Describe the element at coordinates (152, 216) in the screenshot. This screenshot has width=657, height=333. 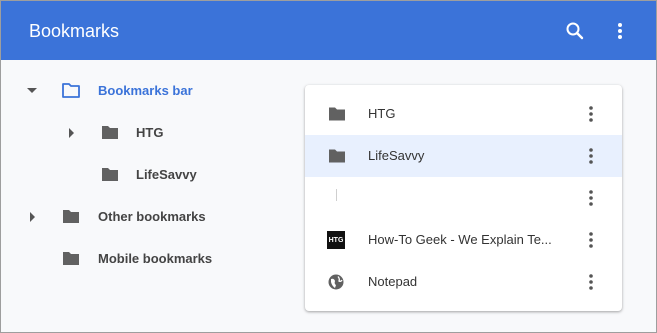
I see `tree-item-label: Other bookmarks` at that location.